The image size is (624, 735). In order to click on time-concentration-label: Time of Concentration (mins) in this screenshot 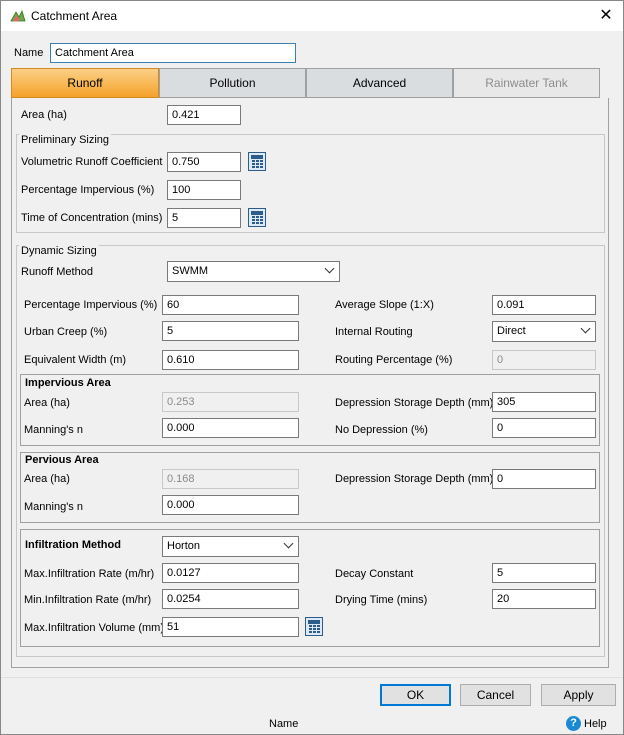, I will do `click(92, 218)`.